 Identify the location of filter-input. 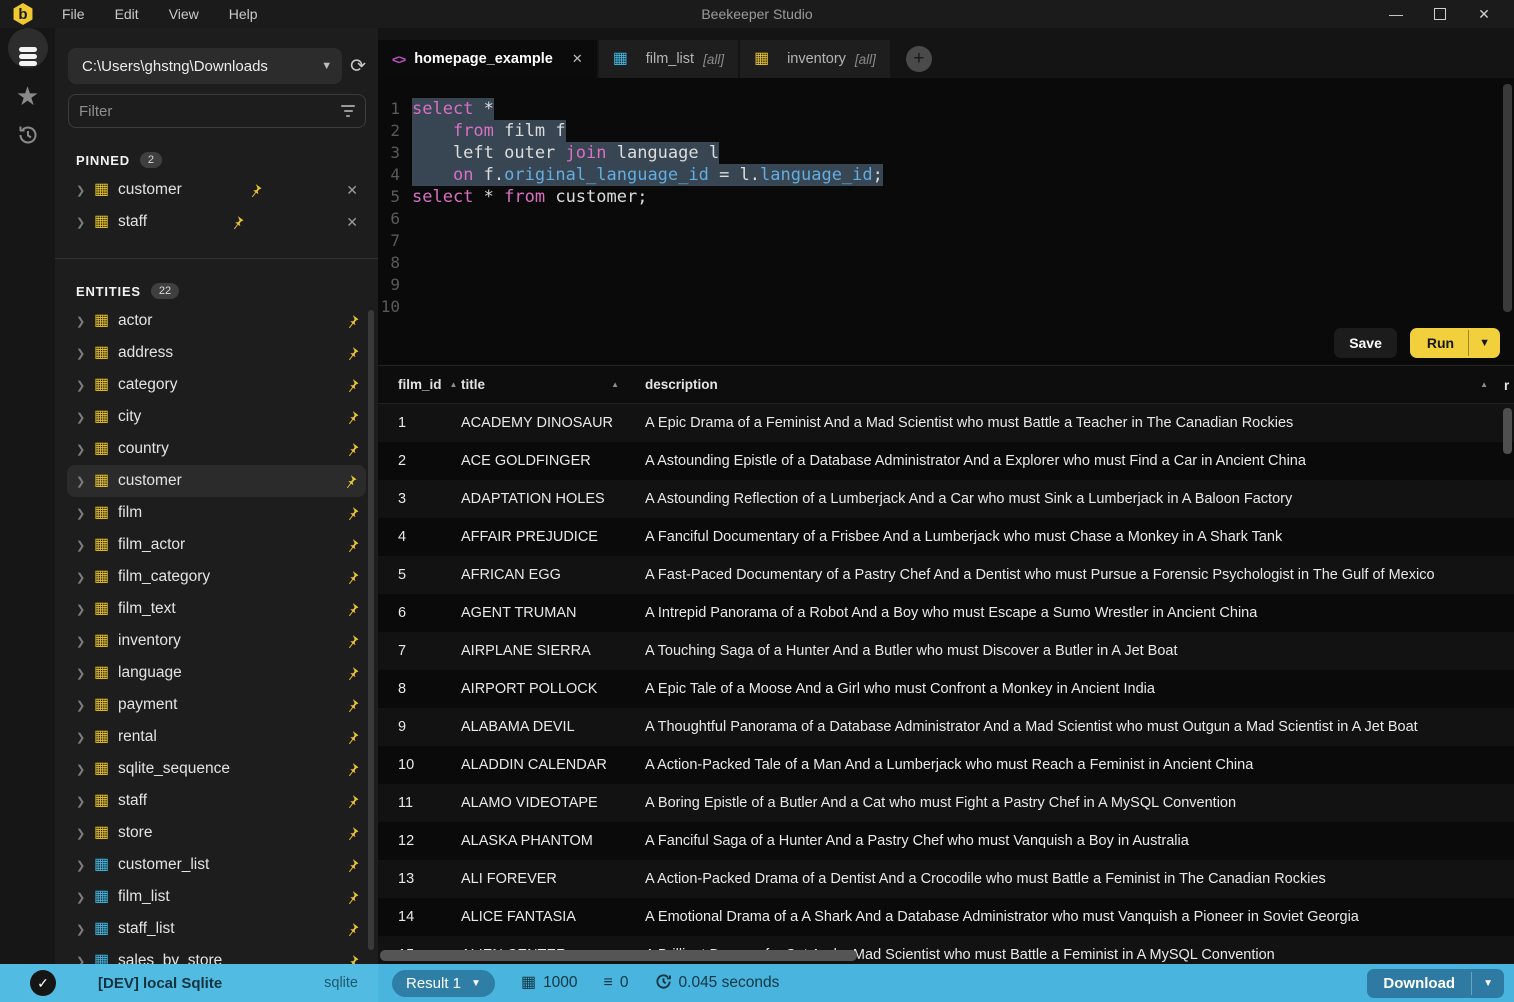
(210, 111).